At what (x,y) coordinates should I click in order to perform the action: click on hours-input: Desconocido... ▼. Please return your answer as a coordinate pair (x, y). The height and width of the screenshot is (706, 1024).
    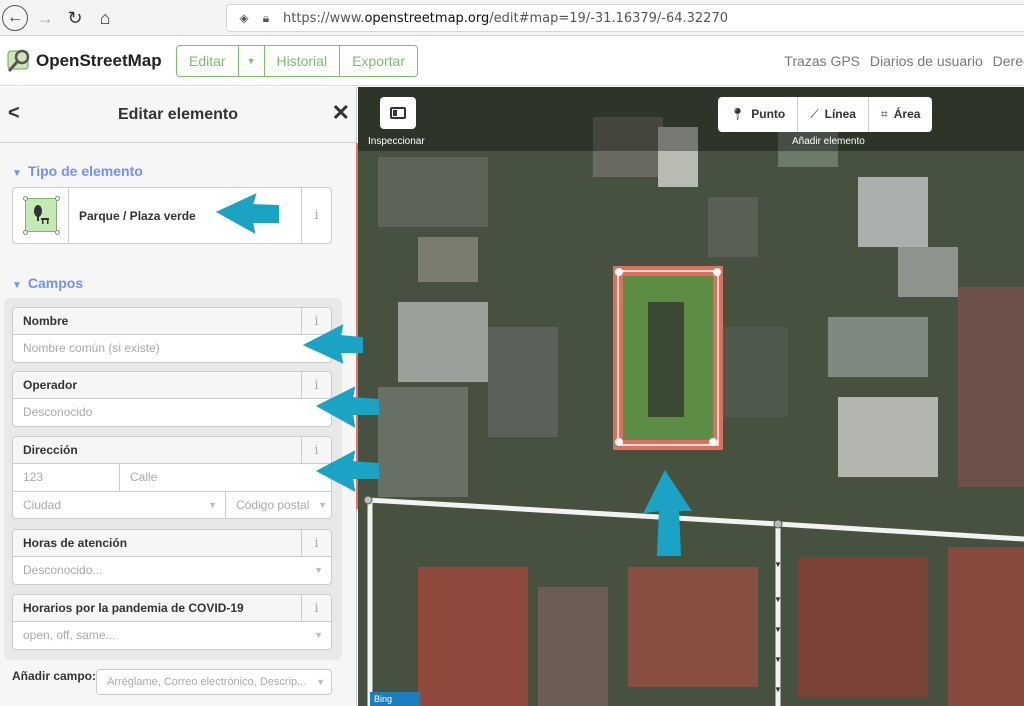
    Looking at the image, I should click on (172, 570).